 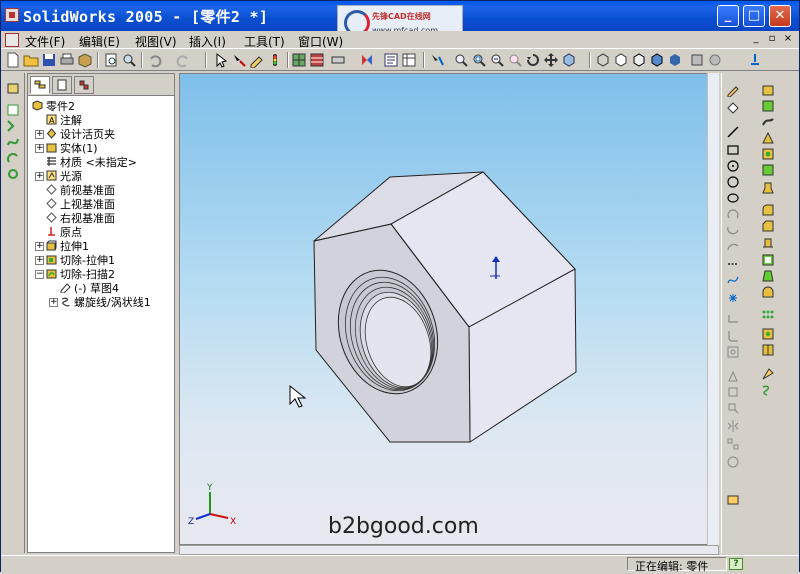 What do you see at coordinates (733, 462) in the screenshot?
I see `circular-pattern-icon` at bounding box center [733, 462].